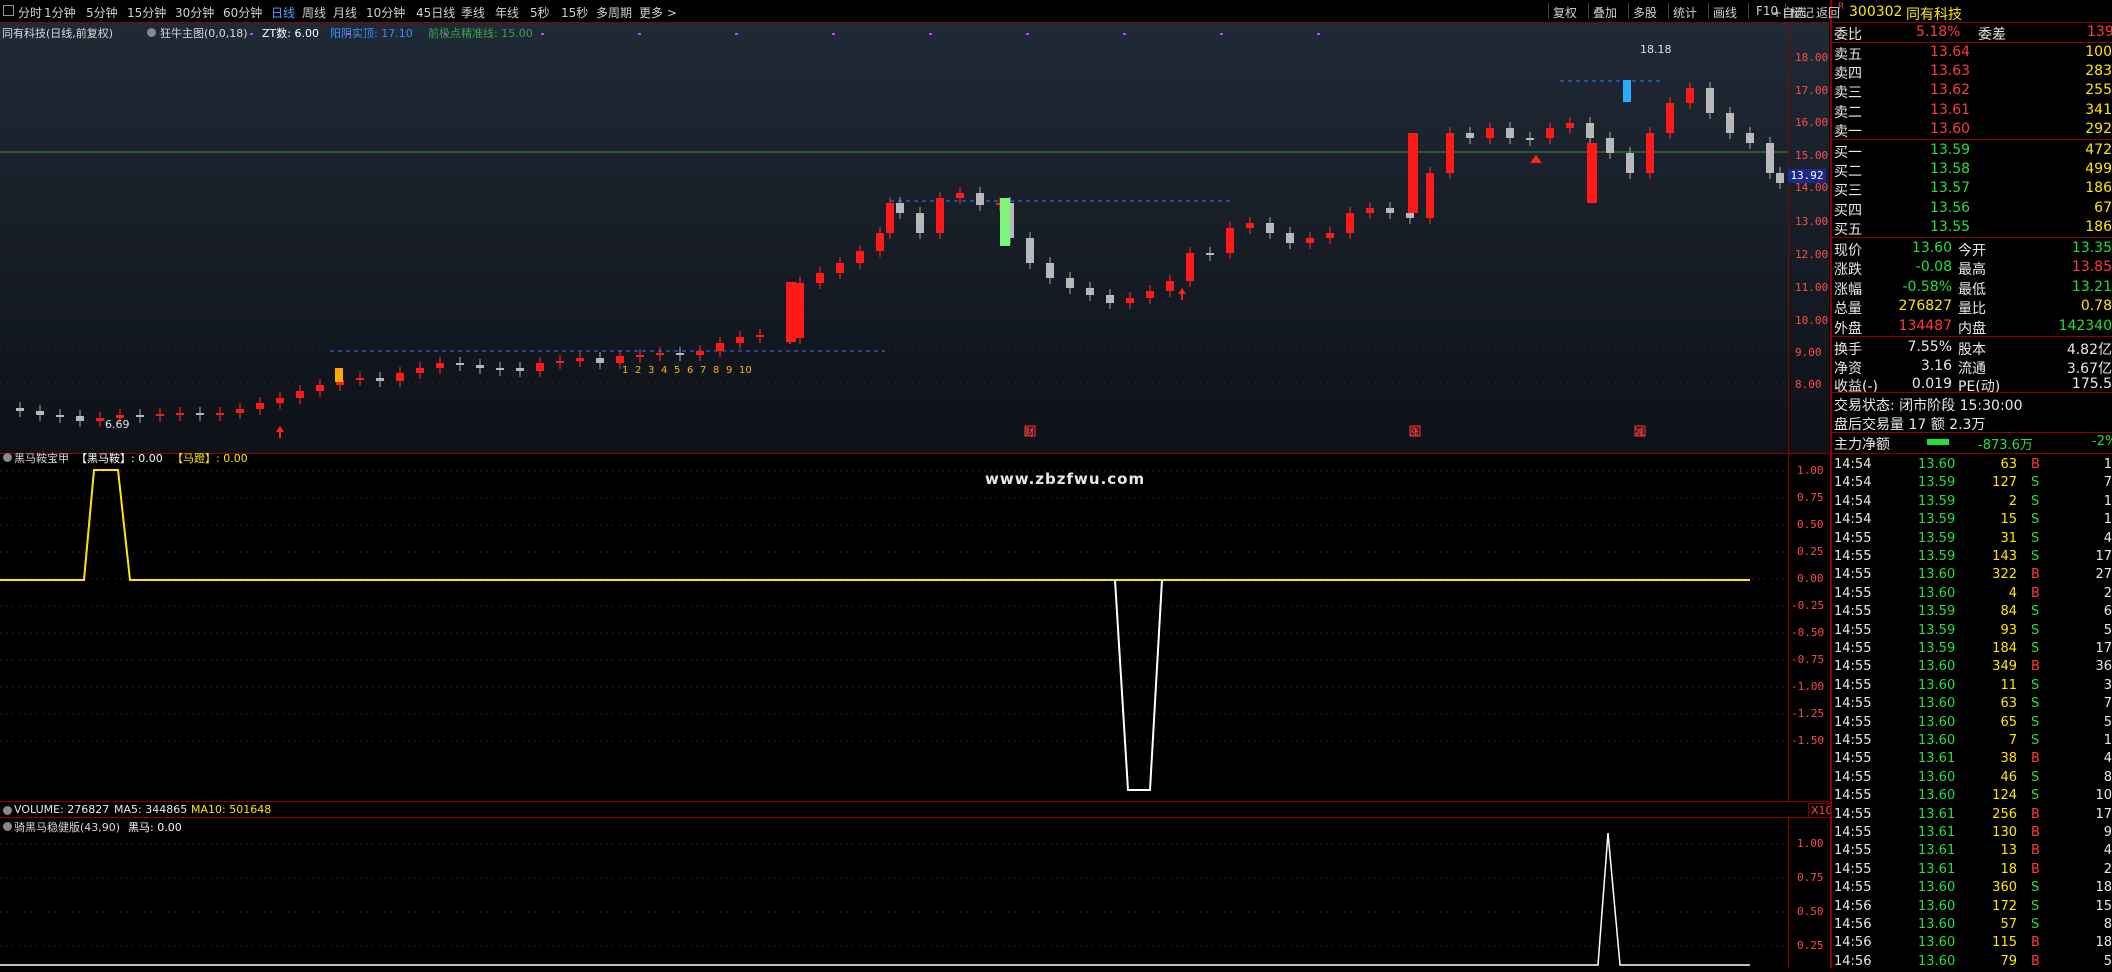  Describe the element at coordinates (658, 12) in the screenshot. I see `tab-more: 更多 >` at that location.